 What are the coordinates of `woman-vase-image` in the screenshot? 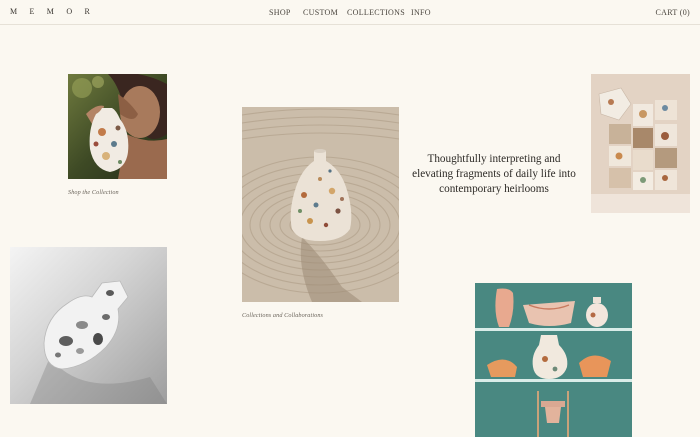 It's located at (117, 126).